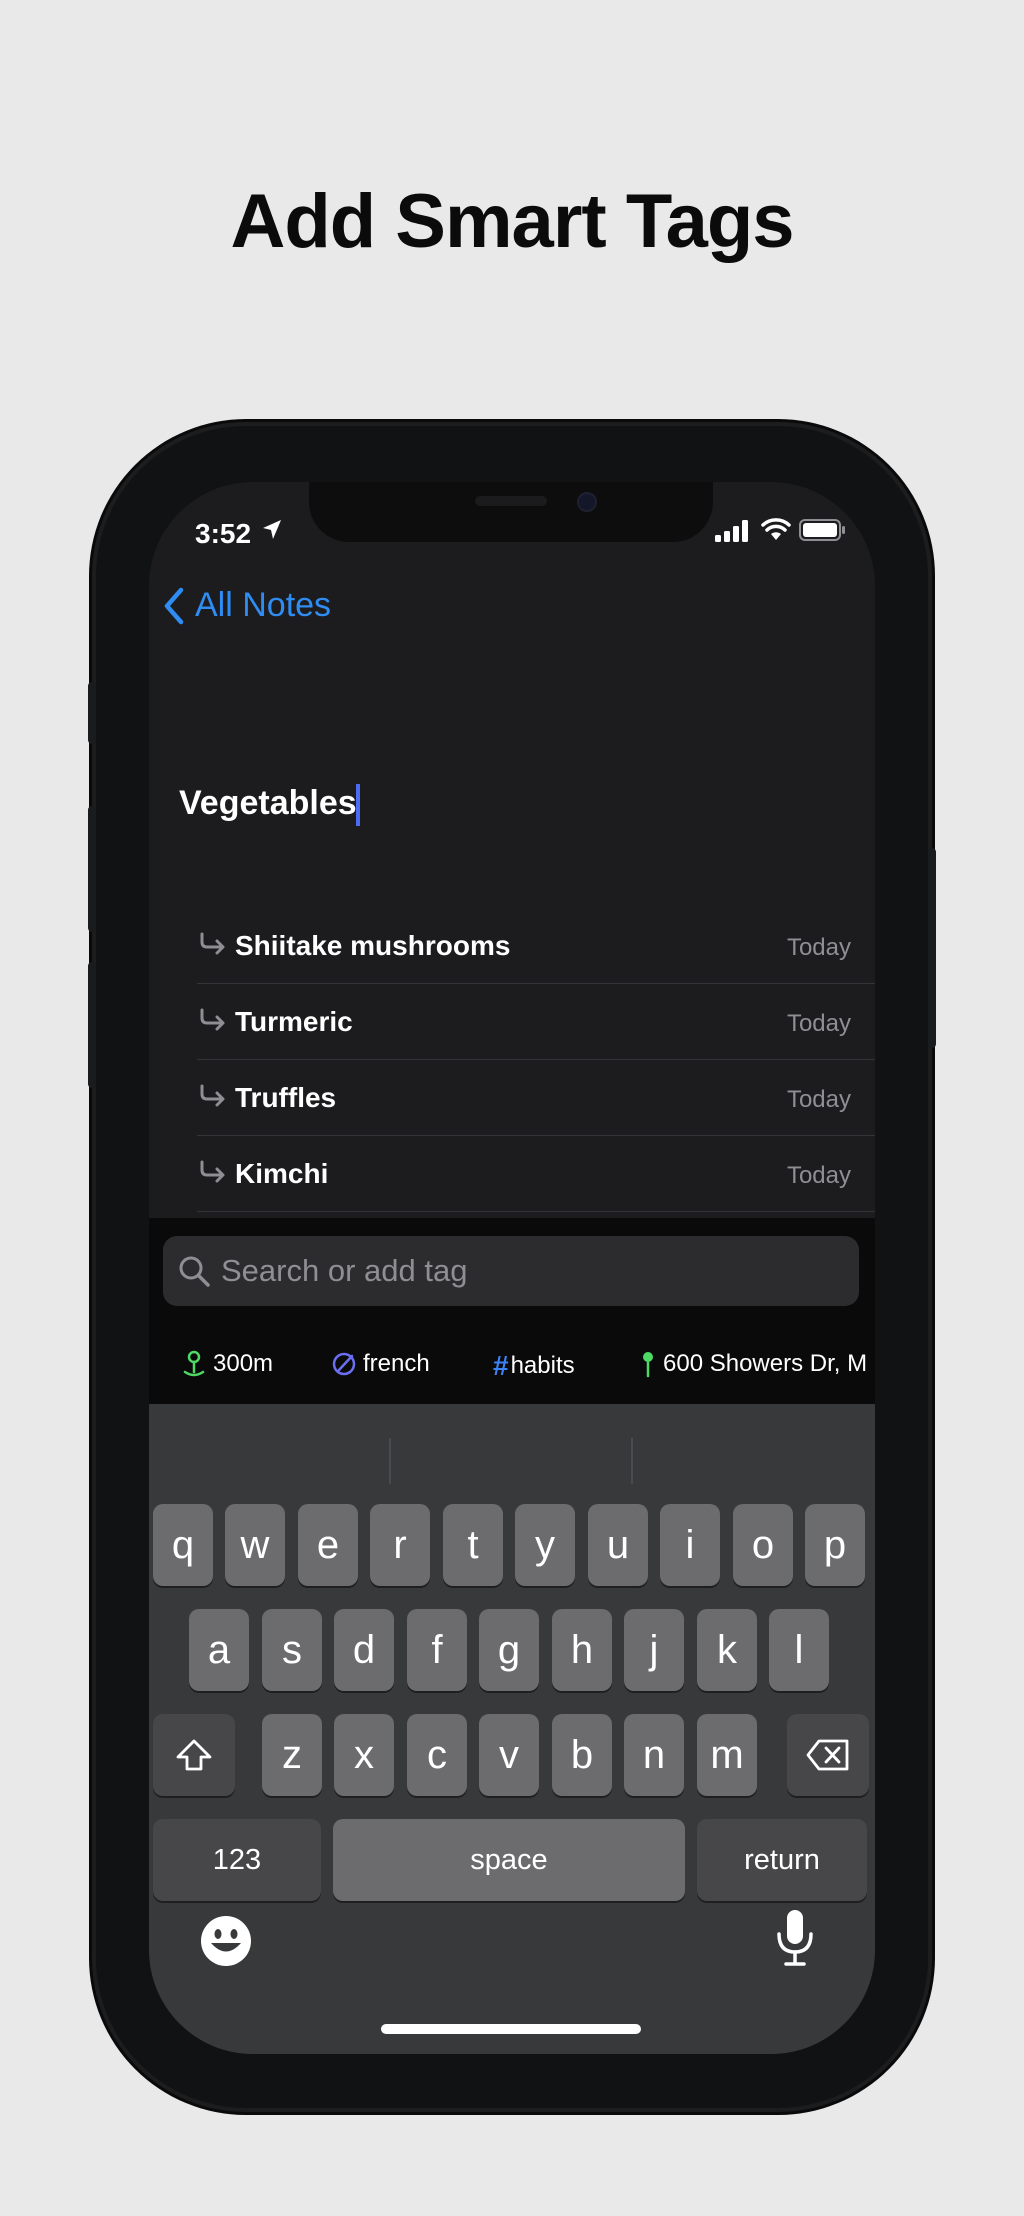  I want to click on list-item-name: Shiitake mushrooms, so click(373, 945).